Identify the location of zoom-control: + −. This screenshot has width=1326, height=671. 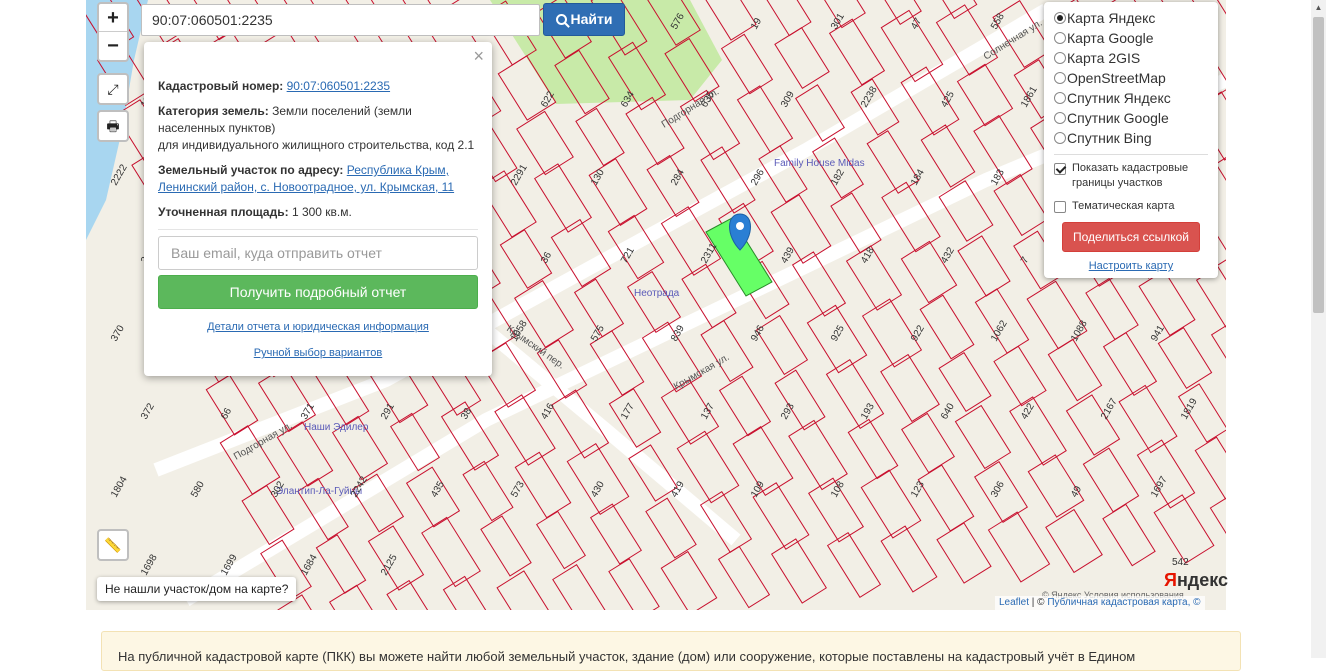
(113, 32).